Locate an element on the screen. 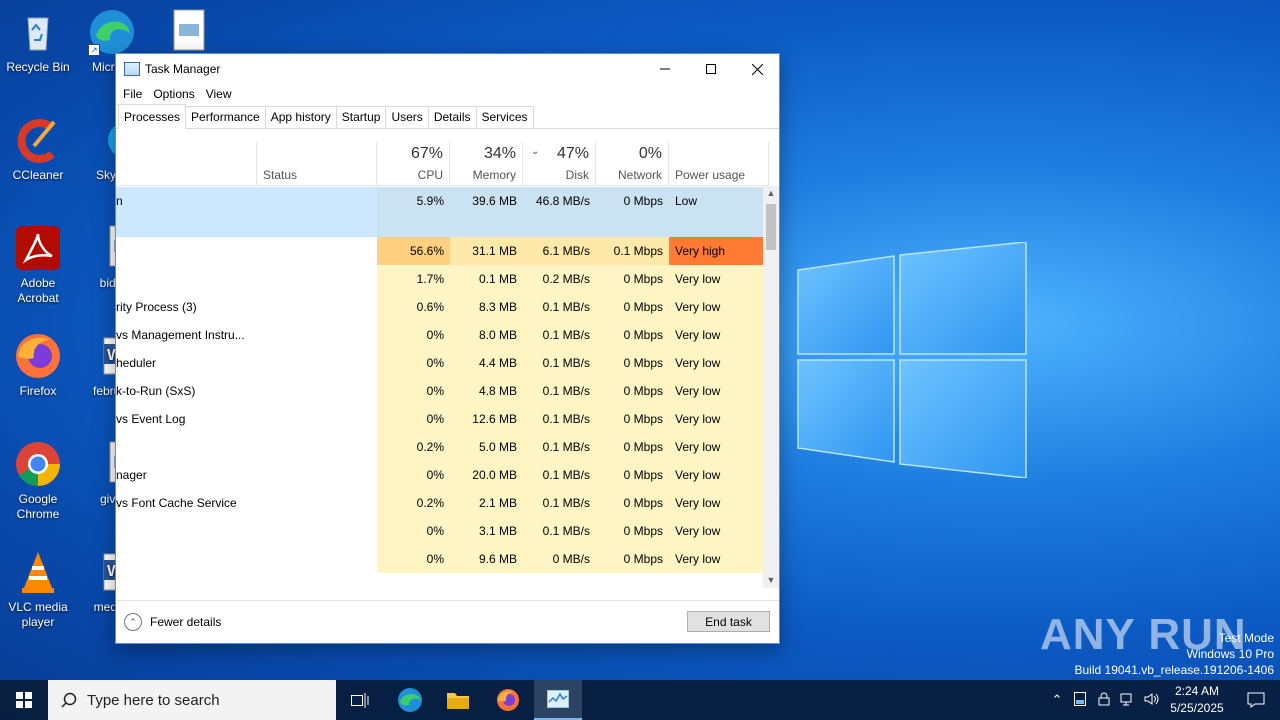 The width and height of the screenshot is (1280, 720). task-view-button is located at coordinates (360, 700).